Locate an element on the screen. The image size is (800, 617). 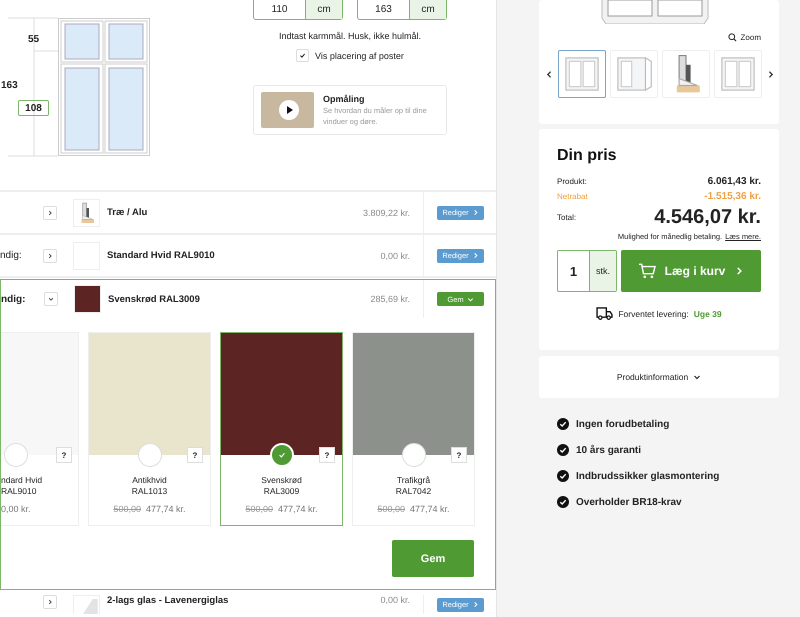
truck-icon is located at coordinates (605, 313).